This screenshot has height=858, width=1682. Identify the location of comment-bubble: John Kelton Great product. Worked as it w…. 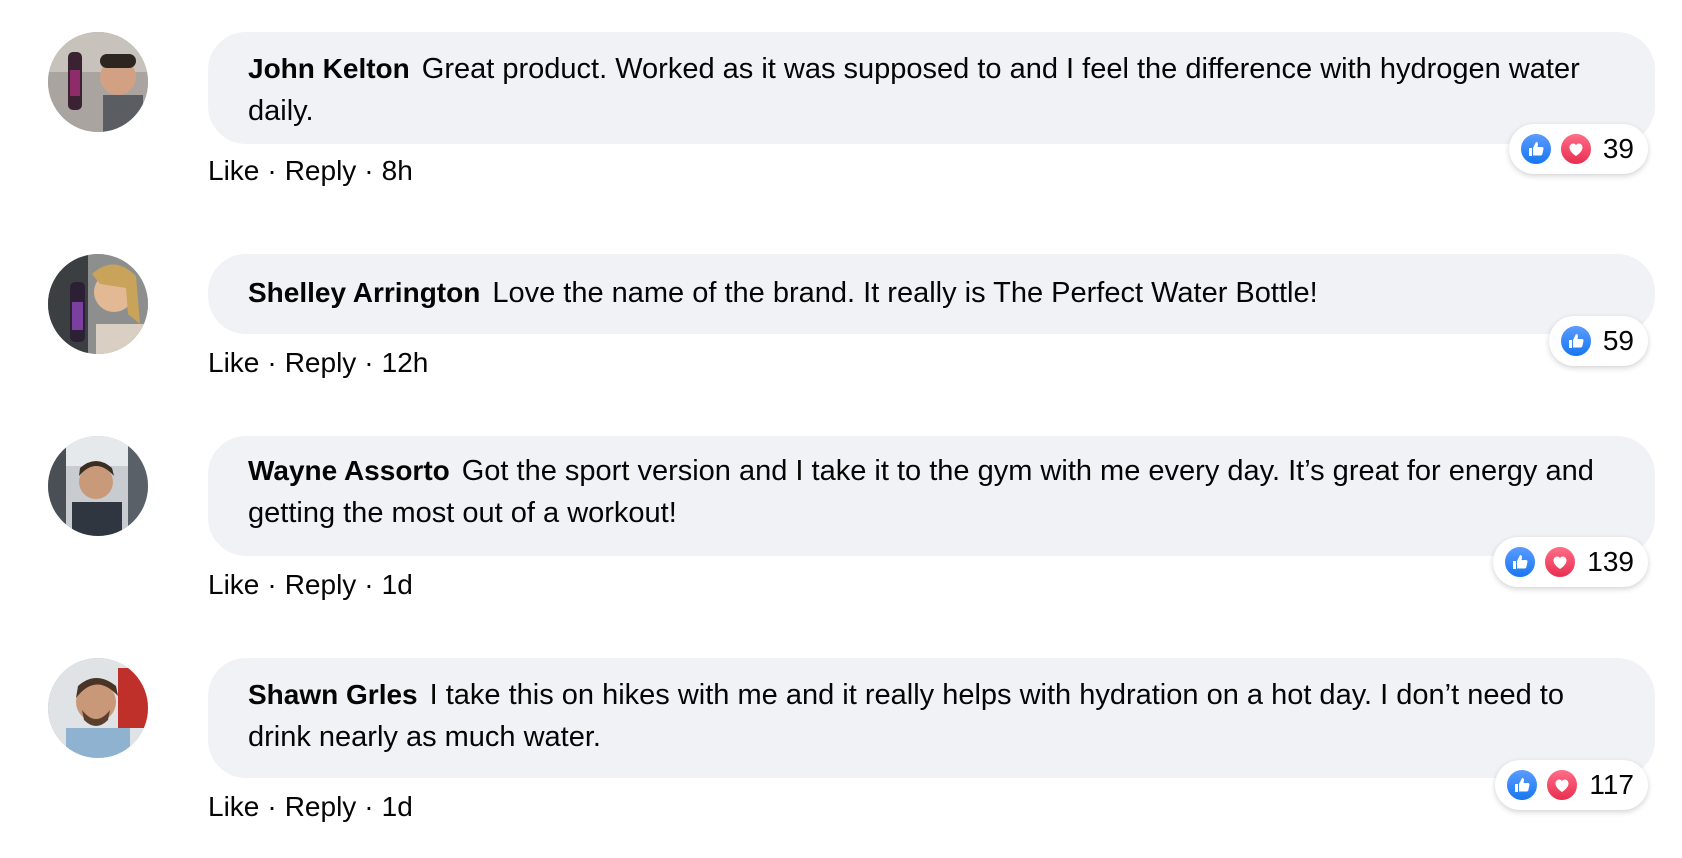
(931, 88).